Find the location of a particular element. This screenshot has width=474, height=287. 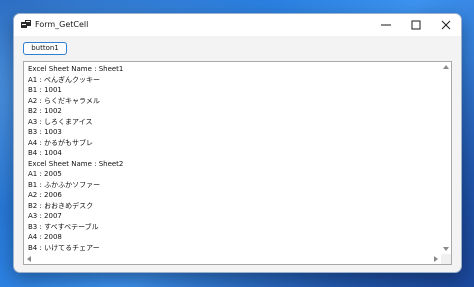

maximize-button is located at coordinates (416, 25).